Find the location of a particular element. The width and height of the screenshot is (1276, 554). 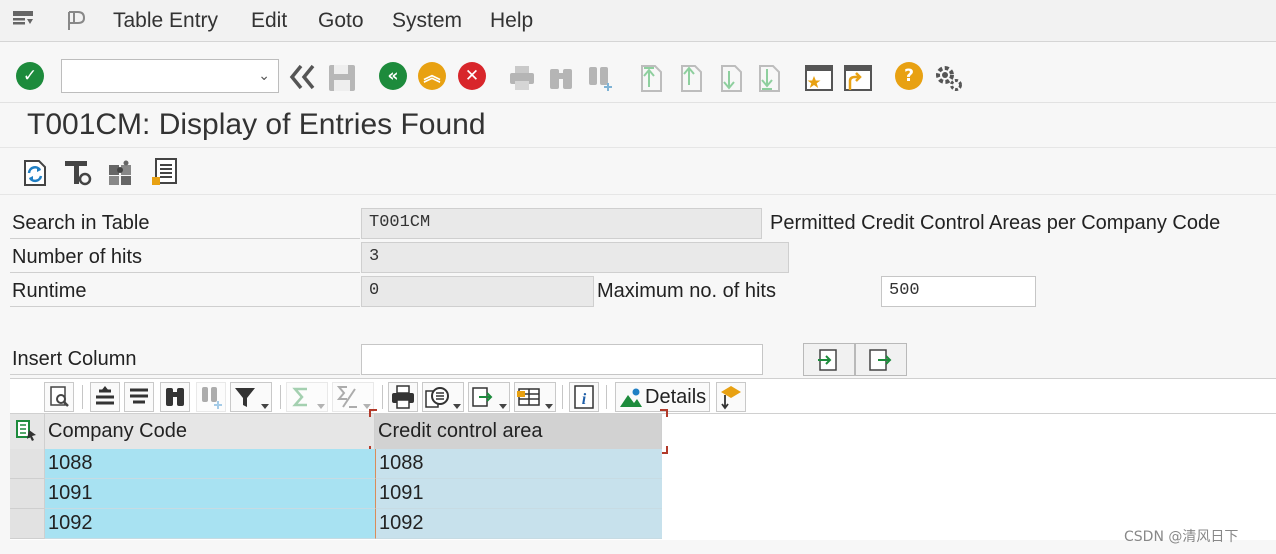

column-selection-marker is located at coordinates (518, 431).